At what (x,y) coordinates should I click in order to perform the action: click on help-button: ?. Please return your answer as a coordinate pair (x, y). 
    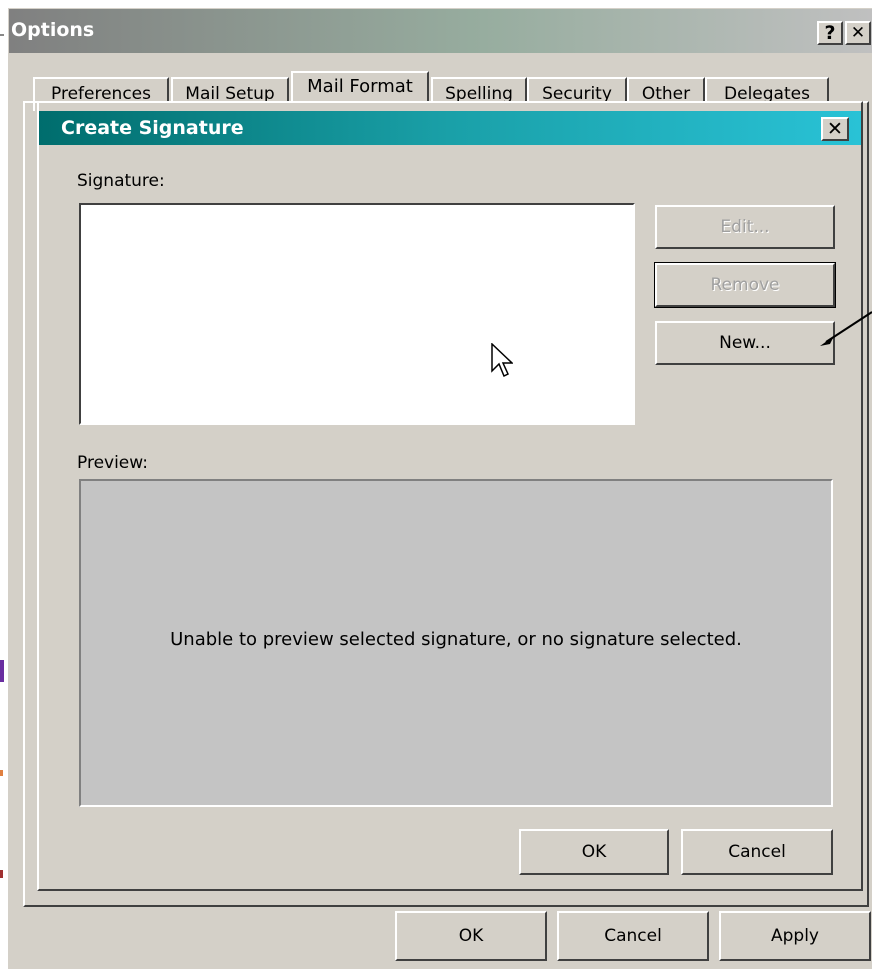
    Looking at the image, I should click on (830, 33).